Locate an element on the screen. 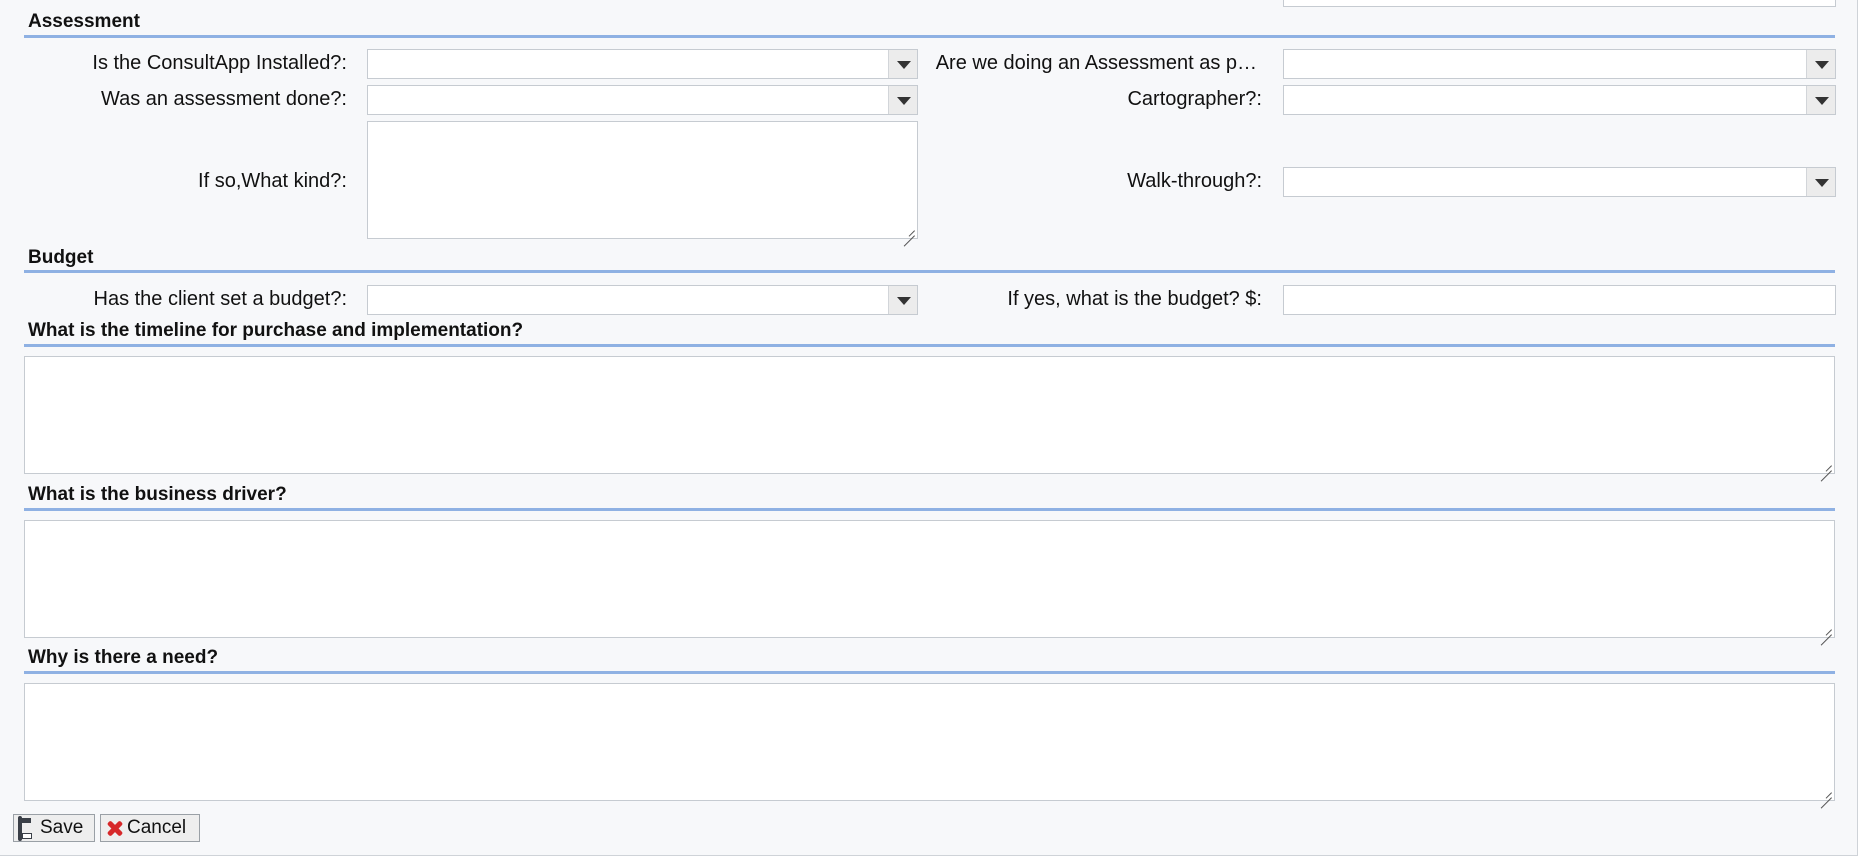  section-divider-budget is located at coordinates (929, 271).